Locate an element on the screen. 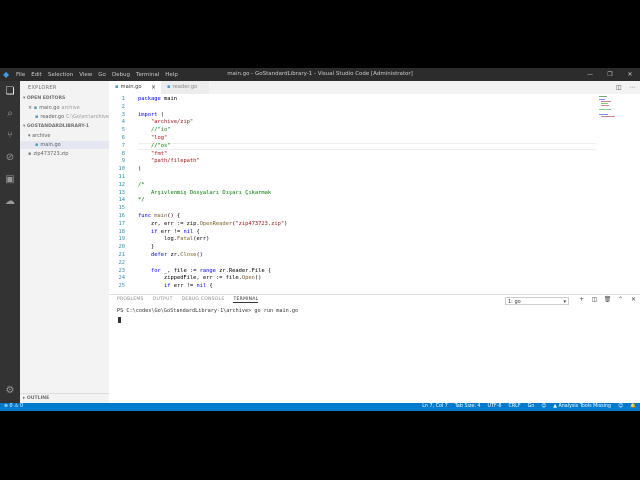 The width and height of the screenshot is (640, 480). split-editor-icon: ◫ is located at coordinates (619, 87).